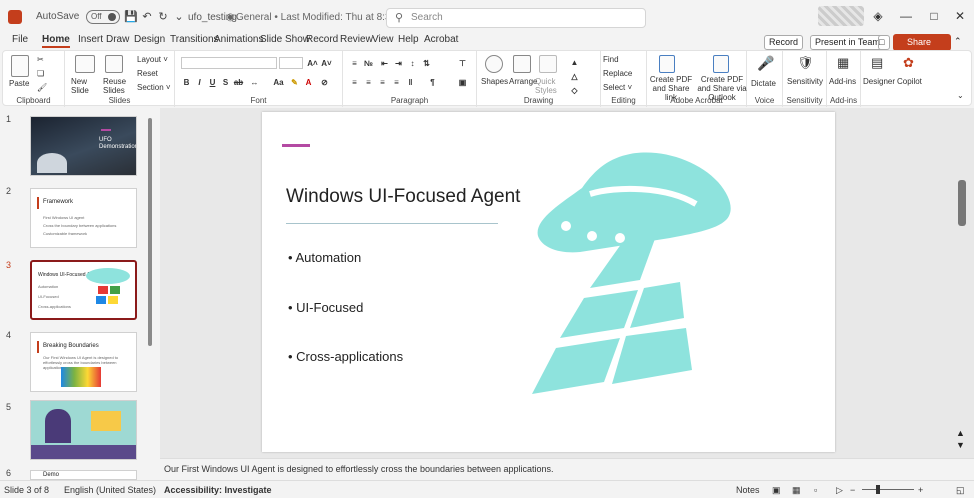 Image resolution: width=974 pixels, height=498 pixels. I want to click on tab-view: View, so click(383, 39).